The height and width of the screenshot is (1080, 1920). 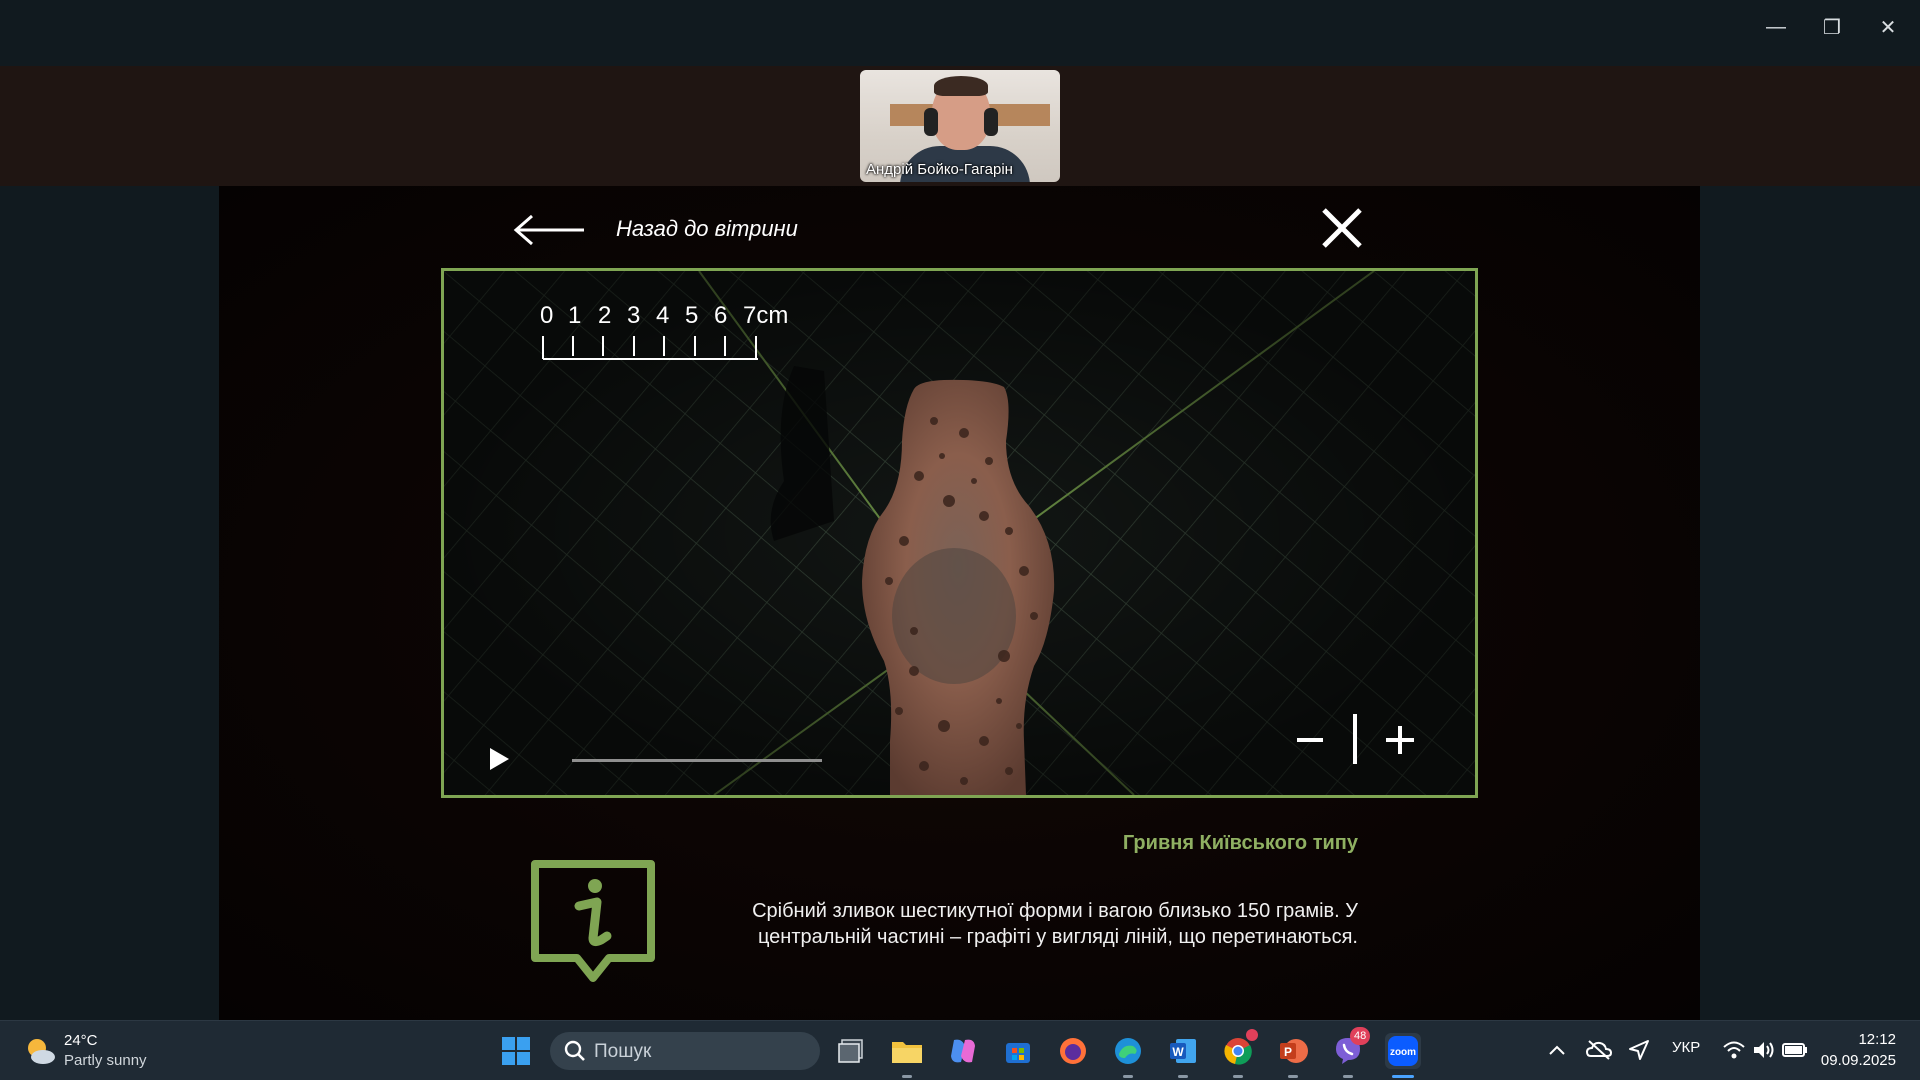 I want to click on file-explorer-button, so click(x=907, y=1051).